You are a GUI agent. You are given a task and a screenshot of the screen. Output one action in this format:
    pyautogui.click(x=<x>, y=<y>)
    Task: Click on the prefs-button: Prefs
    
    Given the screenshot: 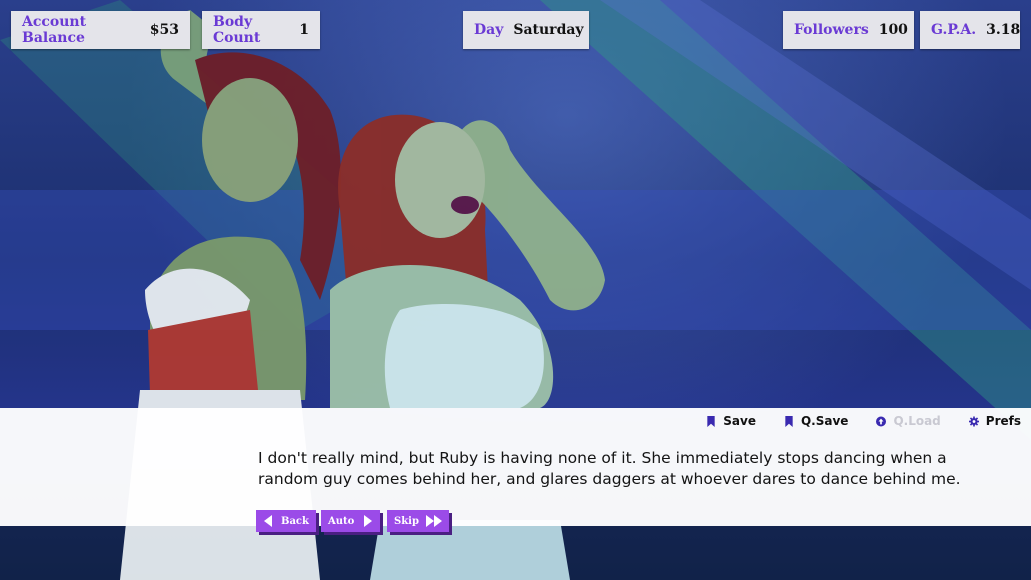 What is the action you would take?
    pyautogui.click(x=994, y=421)
    